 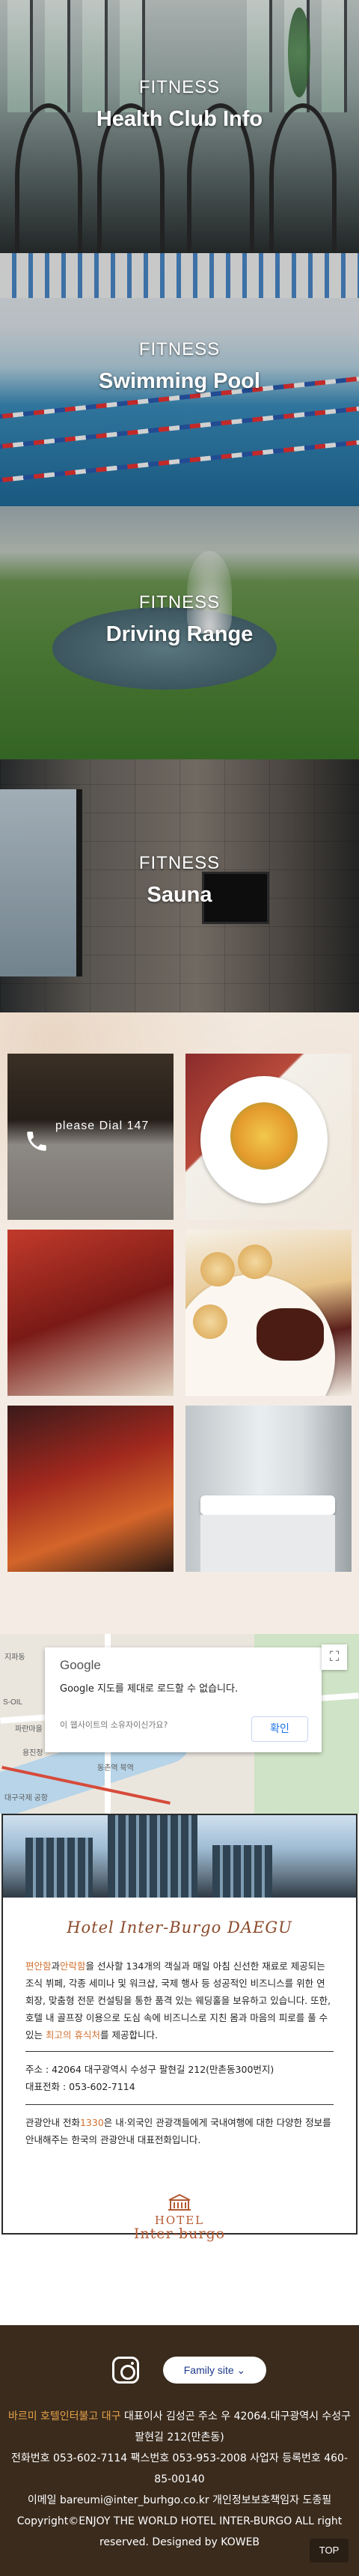 What do you see at coordinates (102, 1126) in the screenshot?
I see `dial-text: please Dial 147` at bounding box center [102, 1126].